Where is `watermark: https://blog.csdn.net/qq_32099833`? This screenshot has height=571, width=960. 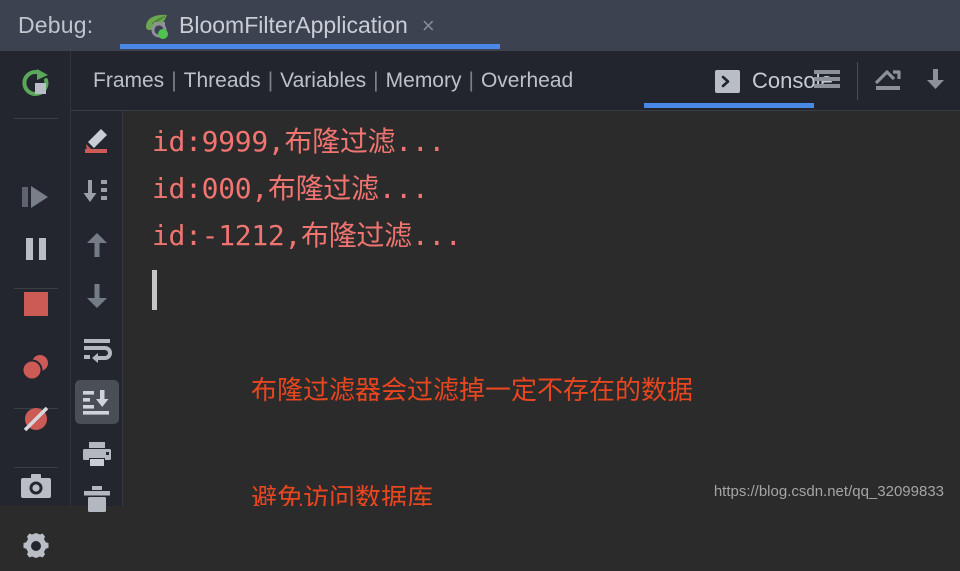
watermark: https://blog.csdn.net/qq_32099833 is located at coordinates (828, 491).